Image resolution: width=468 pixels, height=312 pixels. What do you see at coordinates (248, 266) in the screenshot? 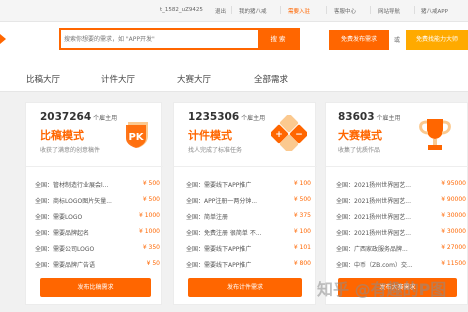
I see `list-item: 全国：需要线下APP推广 ¥ 800` at bounding box center [248, 266].